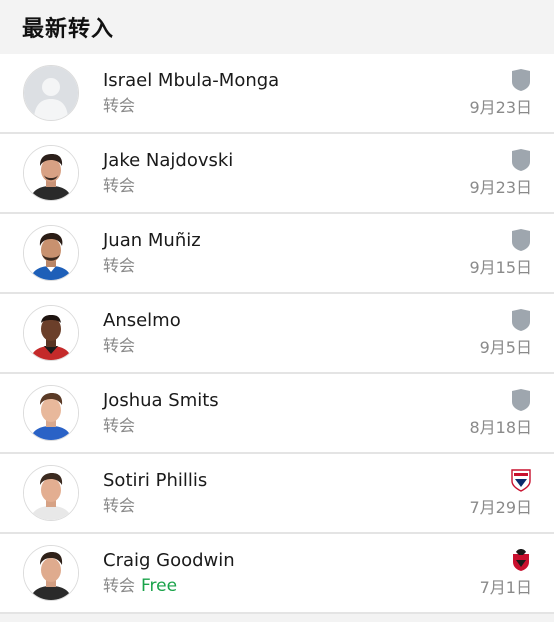 Image resolution: width=554 pixels, height=622 pixels. I want to click on al-wehda-crest-icon, so click(521, 560).